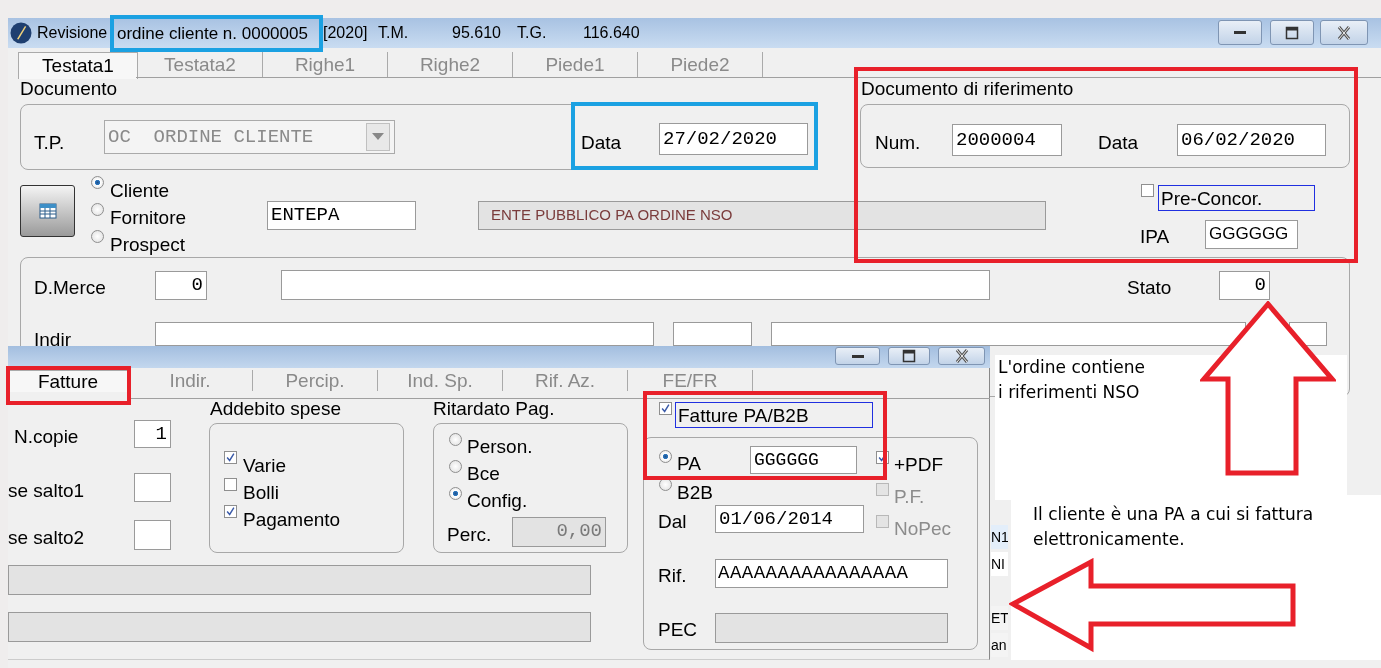 This screenshot has height=668, width=1381. Describe the element at coordinates (695, 493) in the screenshot. I see `radio-label: B2B` at that location.